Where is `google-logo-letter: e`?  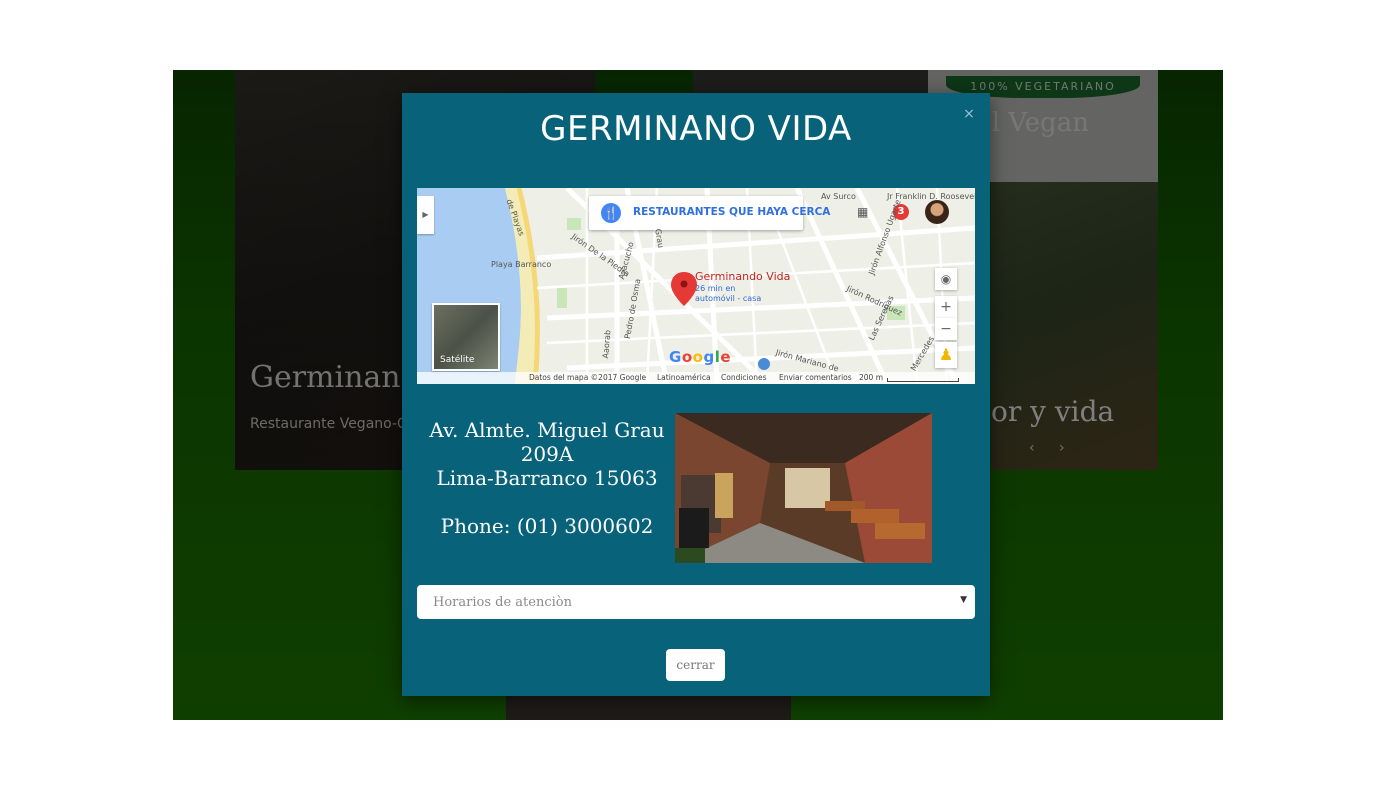 google-logo-letter: e is located at coordinates (726, 357).